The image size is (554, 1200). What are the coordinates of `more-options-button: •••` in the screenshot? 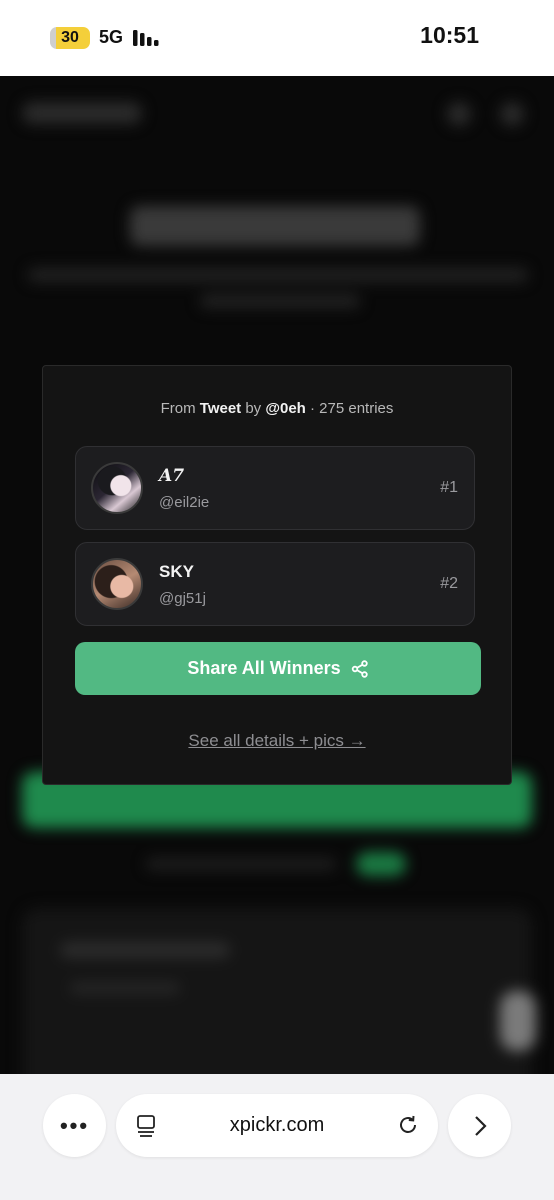 It's located at (74, 1125).